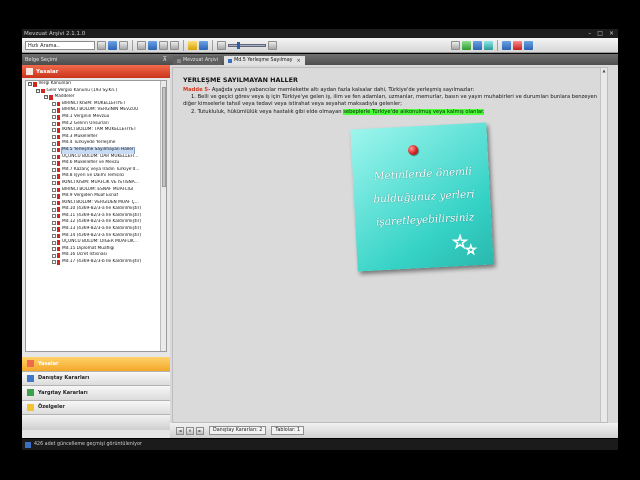  What do you see at coordinates (96, 97) in the screenshot?
I see `tree-item: − Maddeler` at bounding box center [96, 97].